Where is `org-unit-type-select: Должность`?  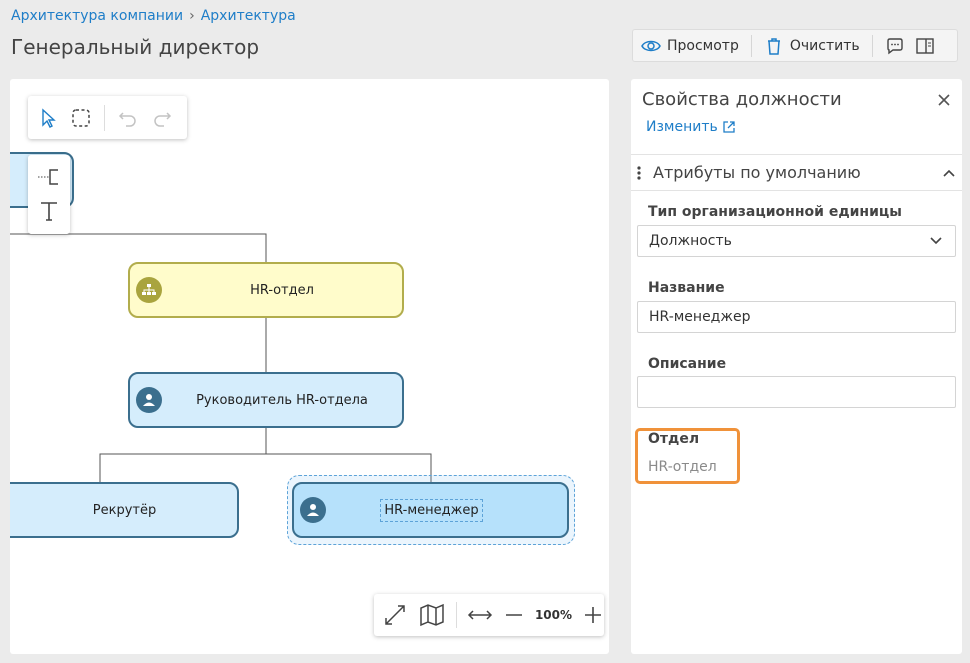
org-unit-type-select: Должность is located at coordinates (796, 241).